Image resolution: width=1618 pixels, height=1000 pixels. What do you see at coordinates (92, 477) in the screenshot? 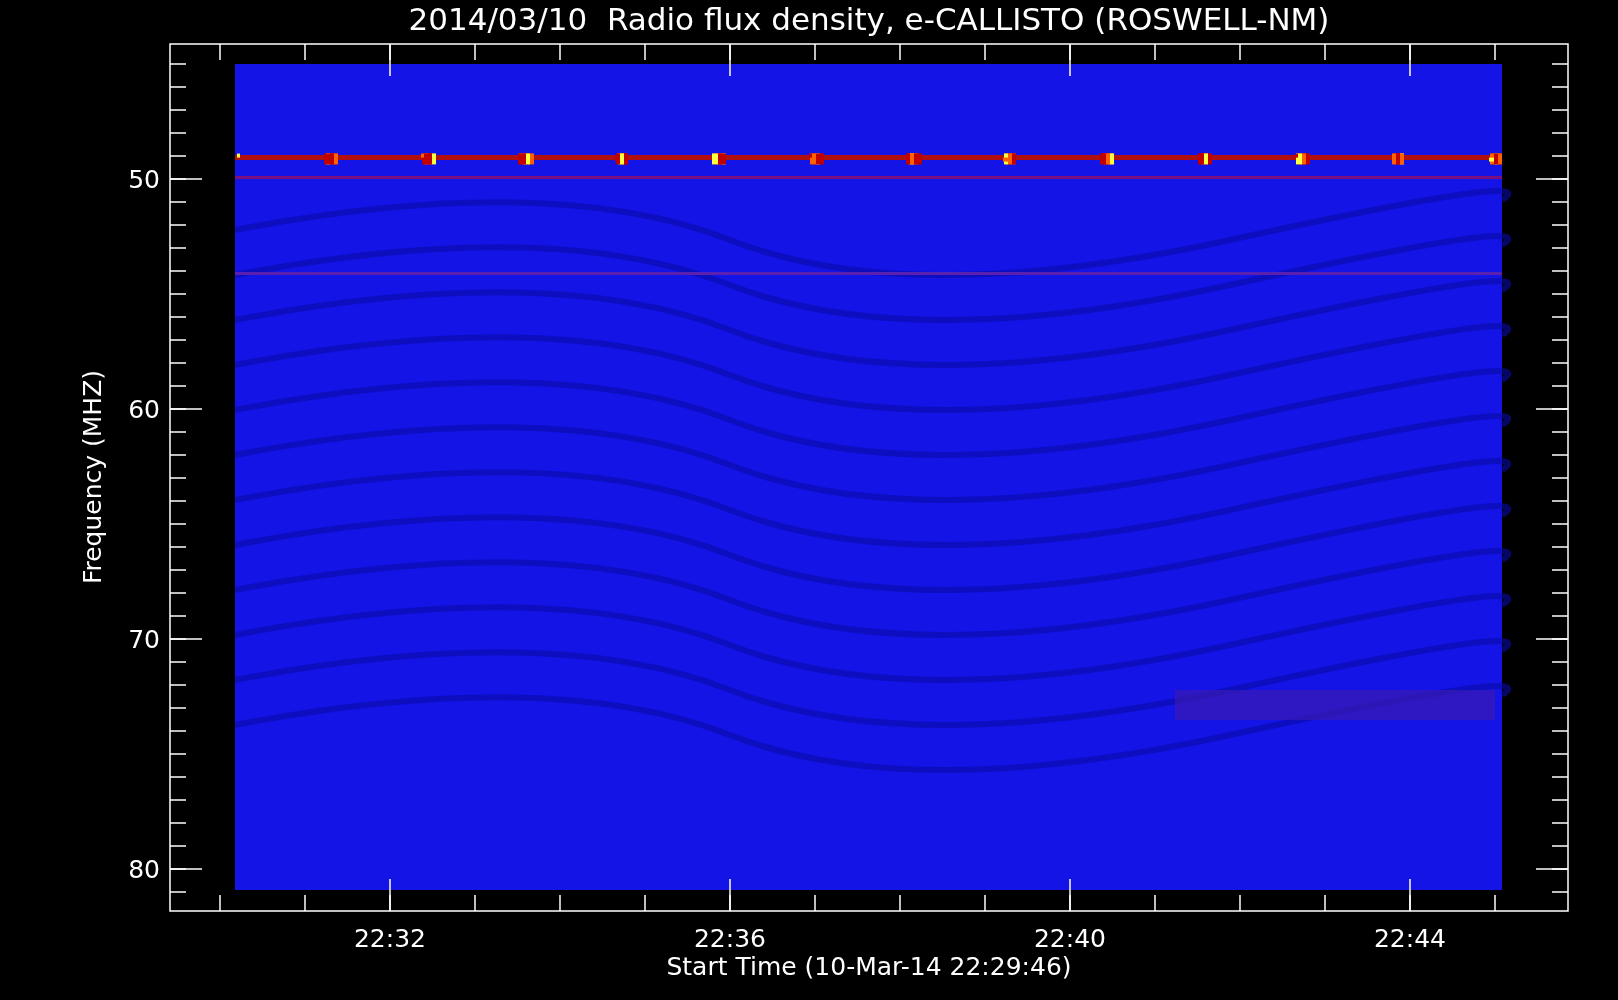
I see `y-axis-label: Frequency (MHZ)` at bounding box center [92, 477].